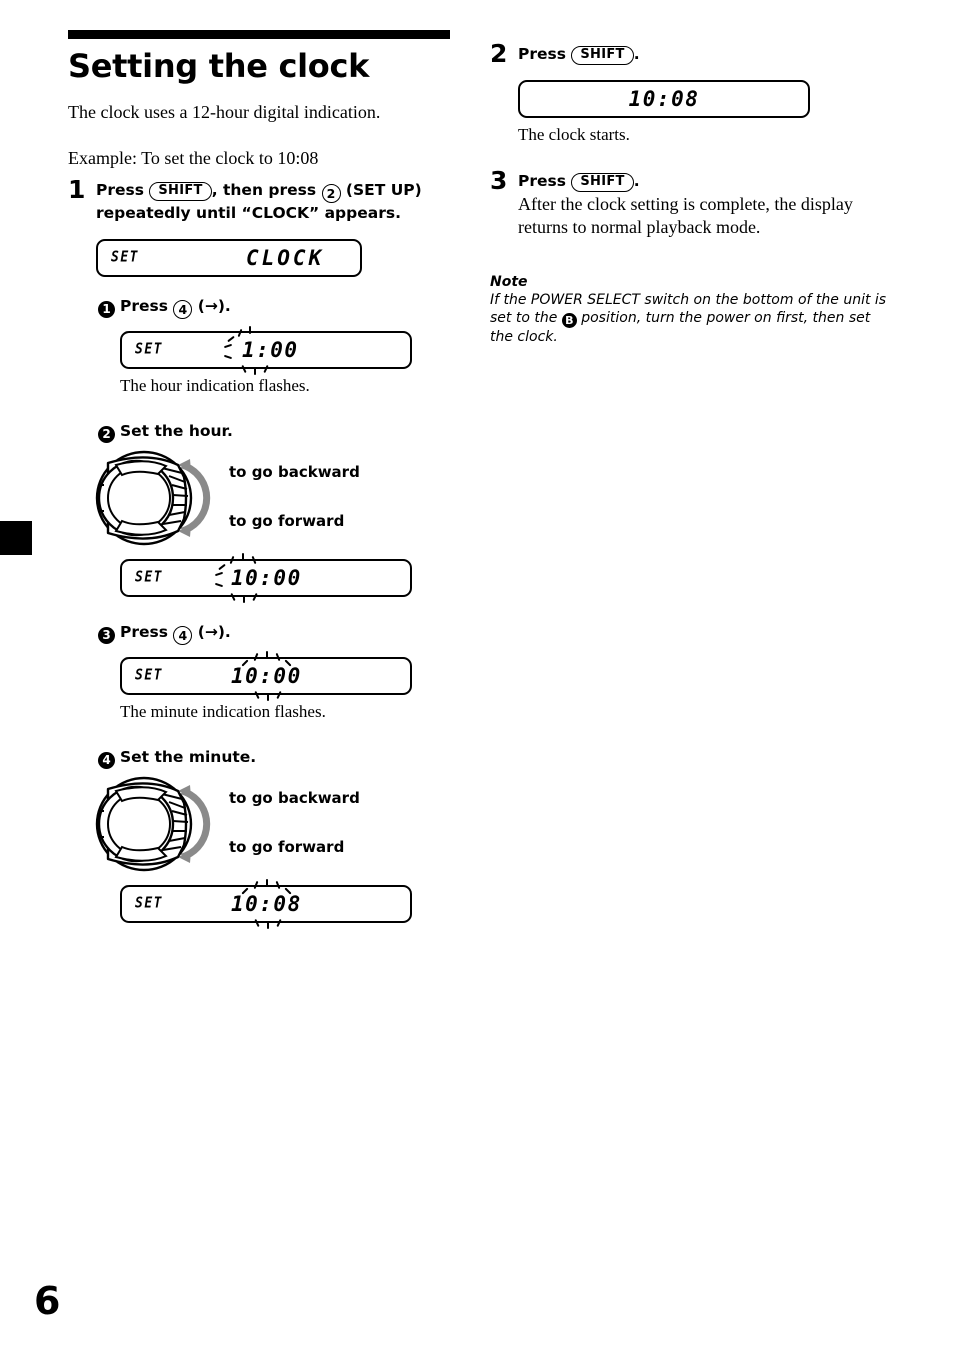 This screenshot has width=954, height=1352. I want to click on lcd-display-minute-10-00: SET 10:00, so click(266, 675).